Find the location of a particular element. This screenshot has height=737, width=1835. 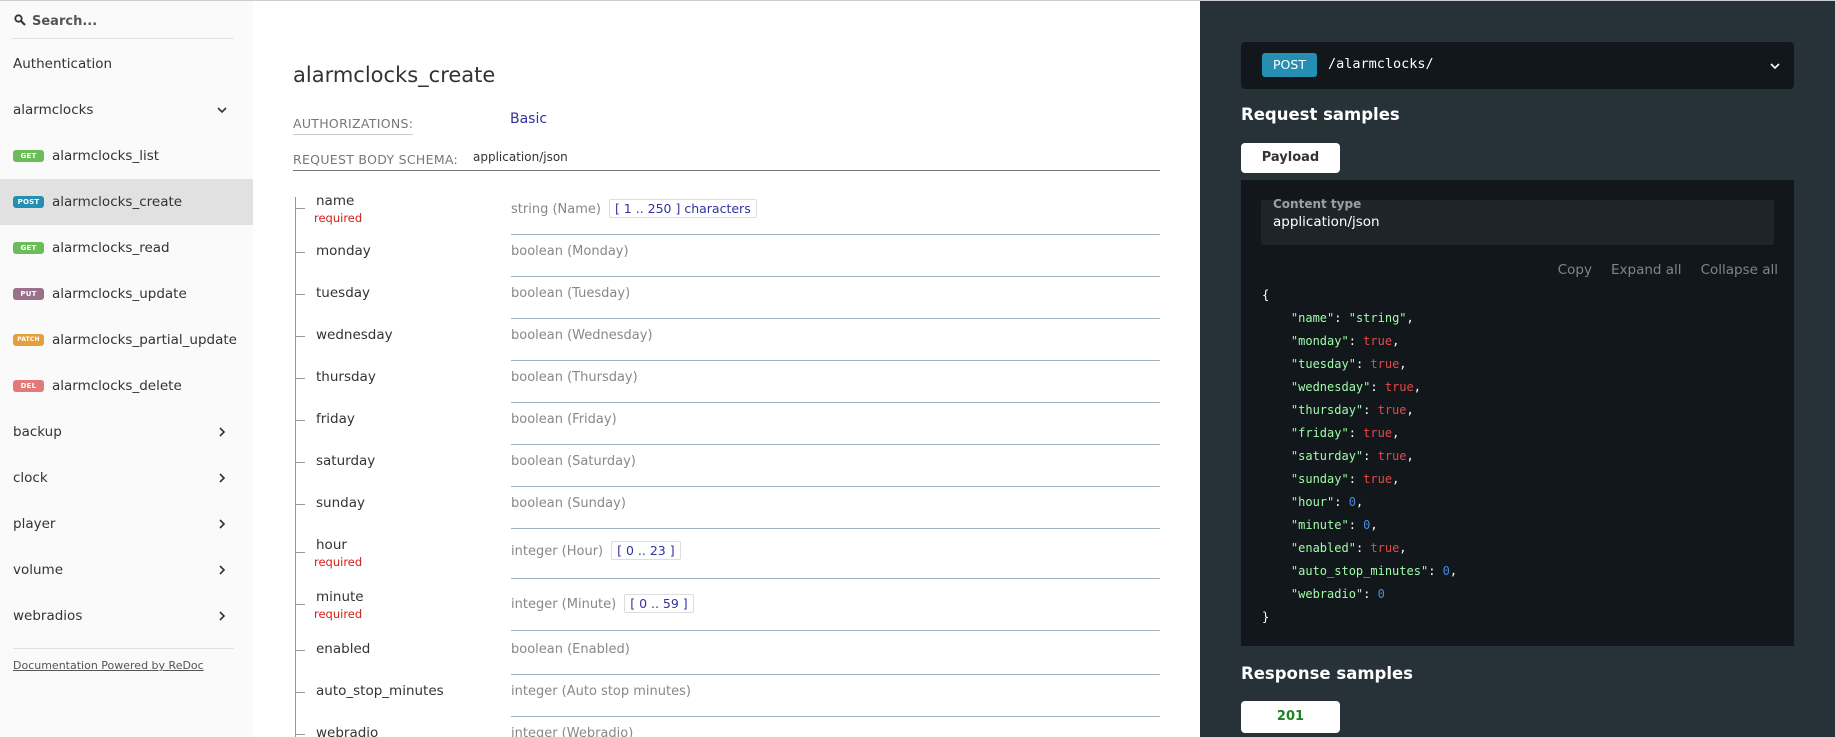

field-type: boolean (Sunday) is located at coordinates (568, 503).